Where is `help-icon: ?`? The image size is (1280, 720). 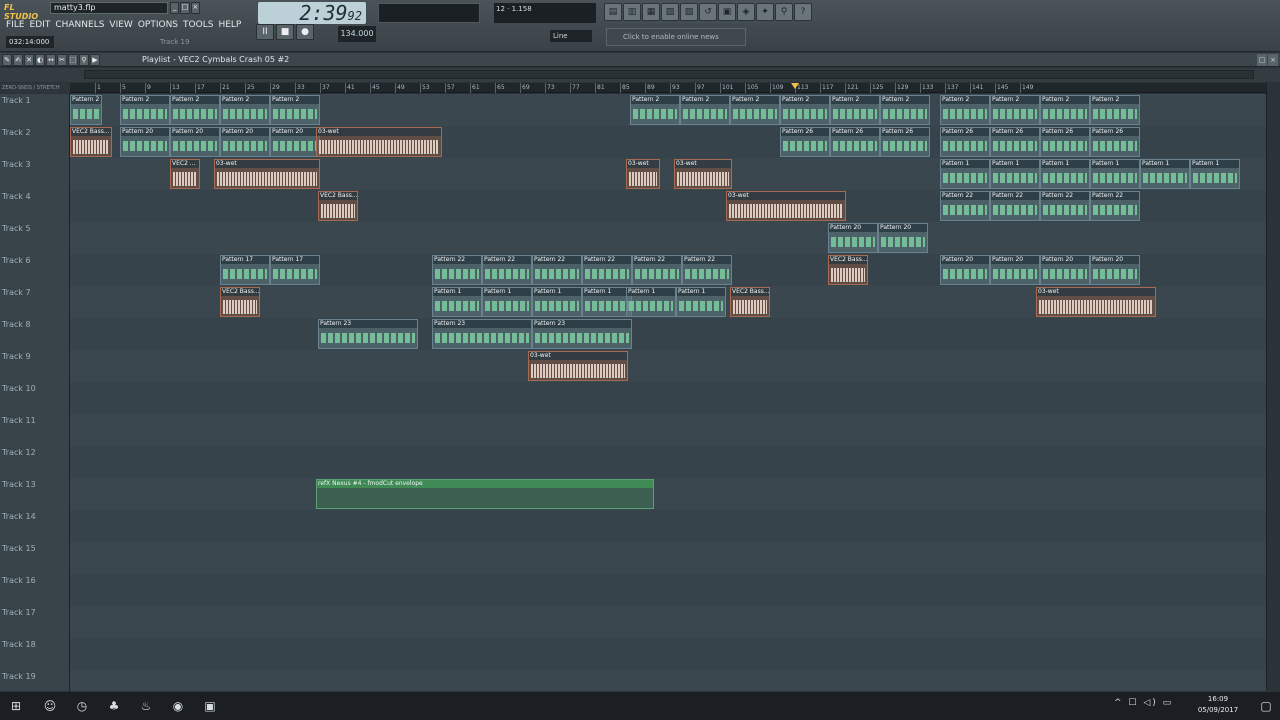 help-icon: ? is located at coordinates (803, 12).